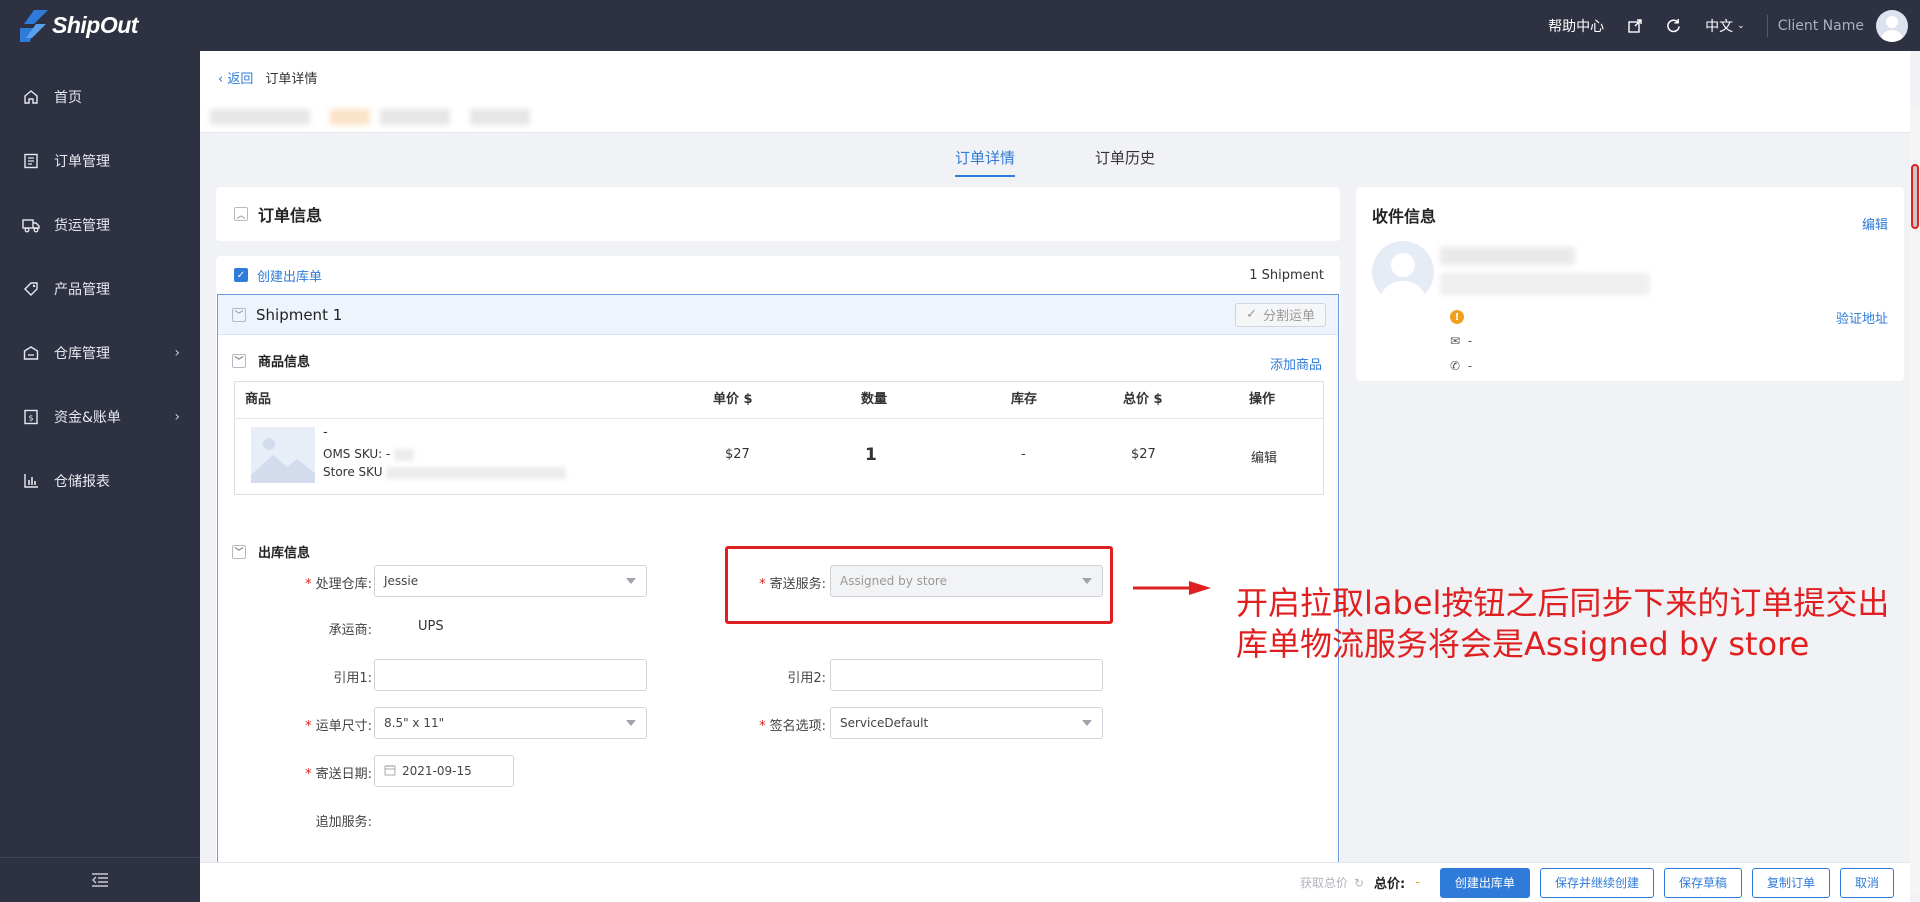  What do you see at coordinates (401, 581) in the screenshot?
I see `warehouse-value: Jessie` at bounding box center [401, 581].